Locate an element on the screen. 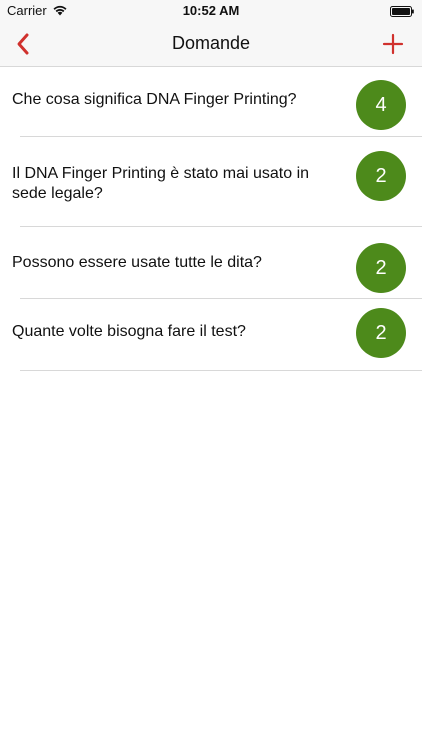  status-bar: Carrier 10:52 AM is located at coordinates (211, 11).